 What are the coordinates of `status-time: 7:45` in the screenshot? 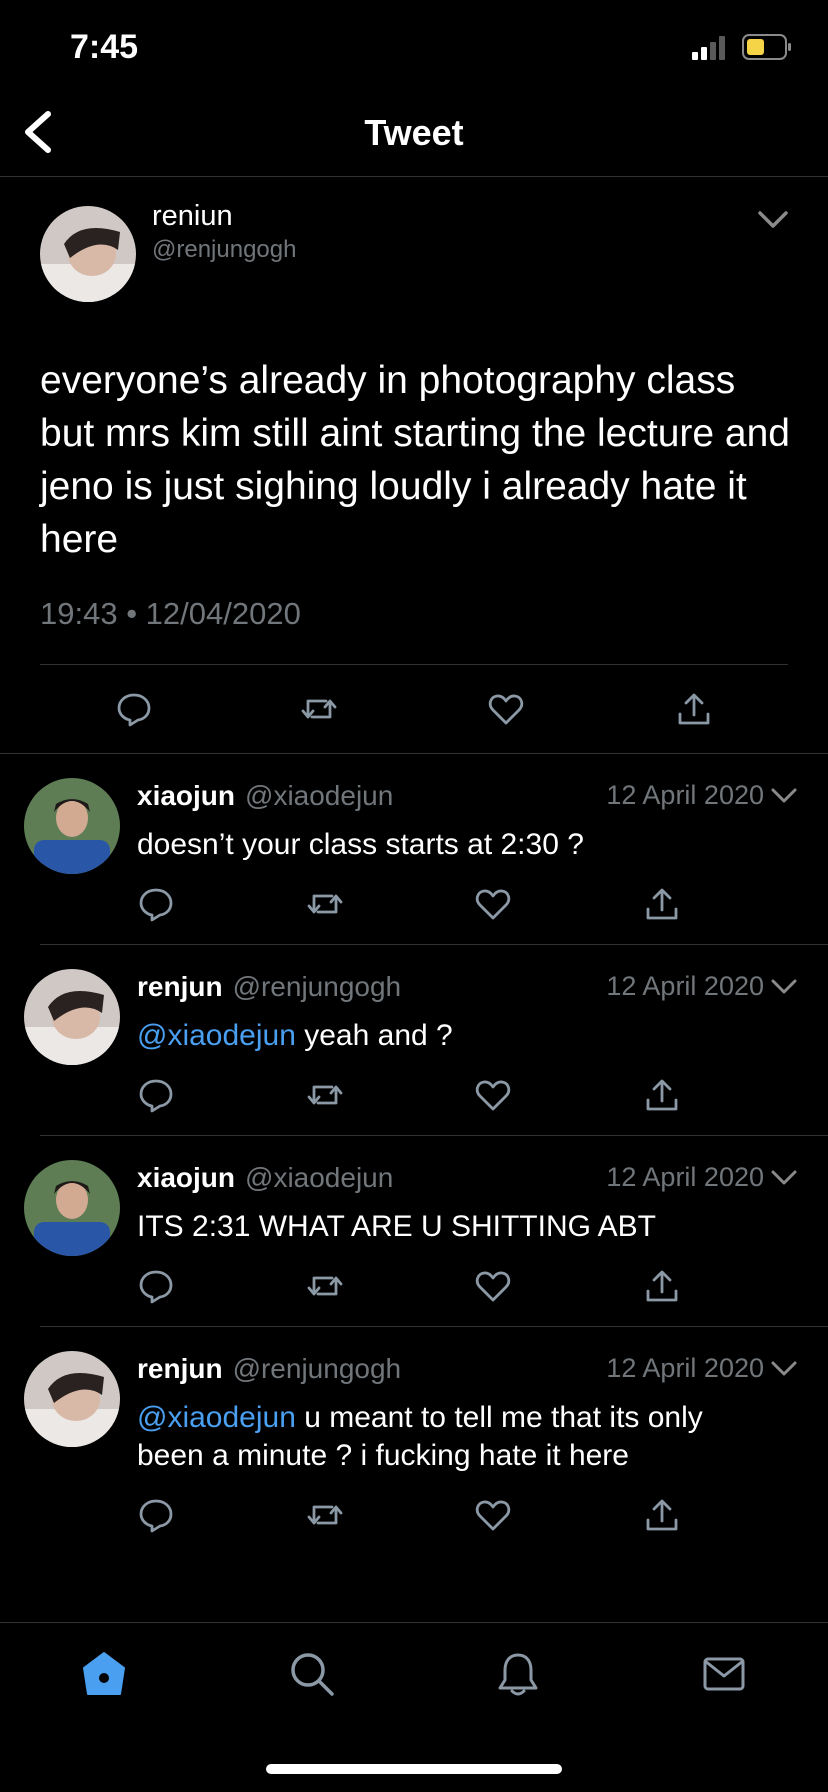 It's located at (104, 47).